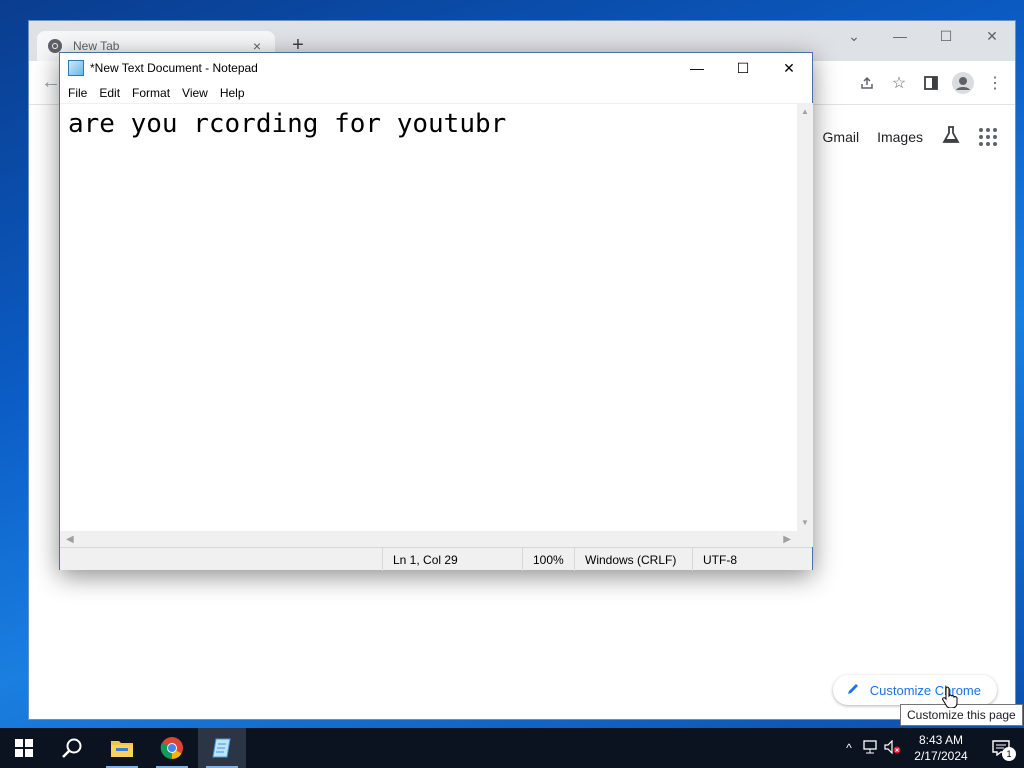 Image resolution: width=1024 pixels, height=768 pixels. I want to click on toolbar-icons: ☆ ⋮, so click(931, 83).